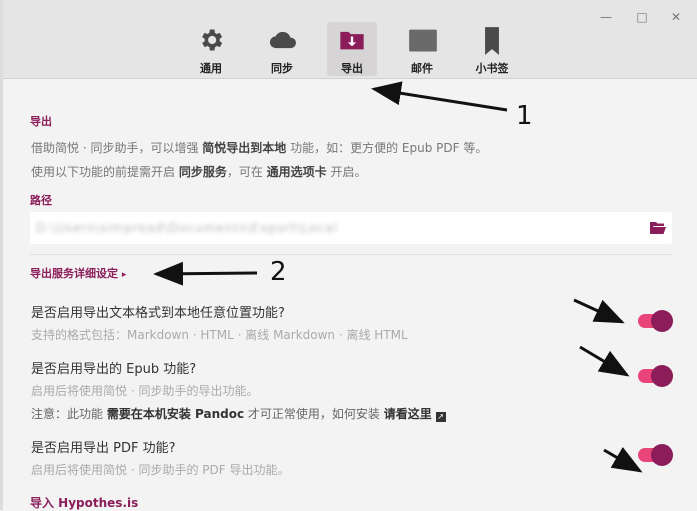 This screenshot has width=697, height=511. What do you see at coordinates (282, 68) in the screenshot?
I see `tab-sync-label: 同步` at bounding box center [282, 68].